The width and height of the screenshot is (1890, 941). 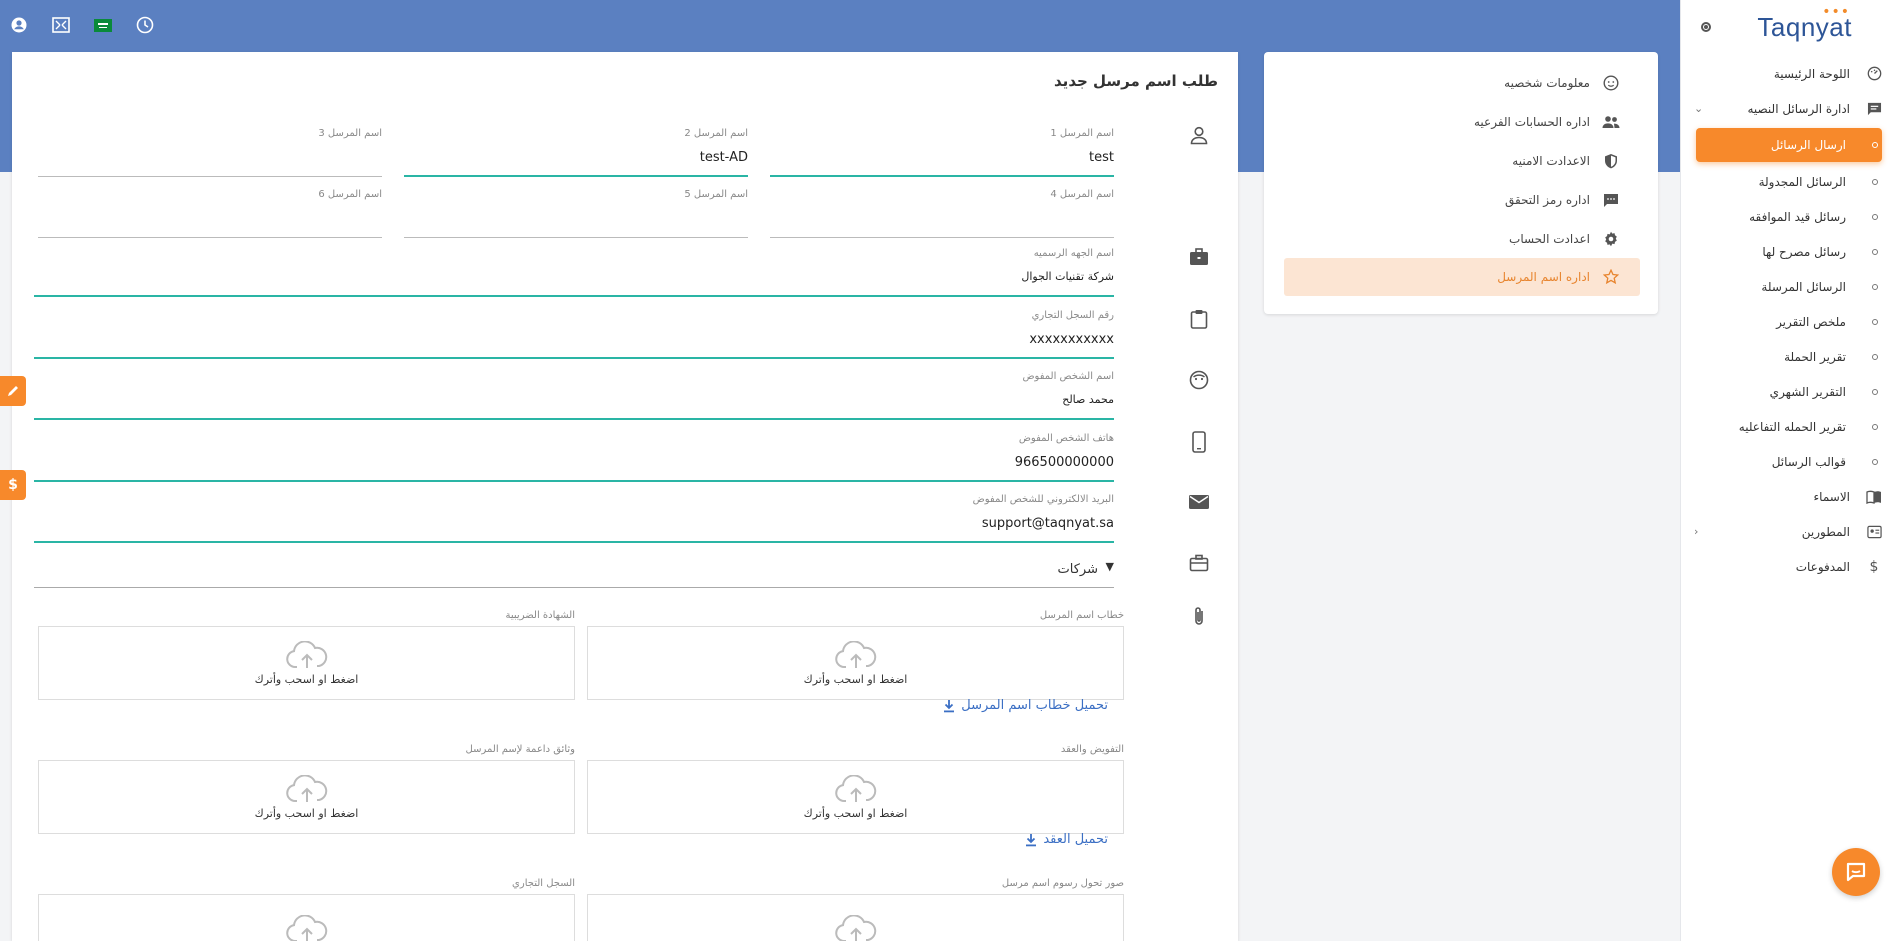 What do you see at coordinates (61, 25) in the screenshot?
I see `fullscreen-icon` at bounding box center [61, 25].